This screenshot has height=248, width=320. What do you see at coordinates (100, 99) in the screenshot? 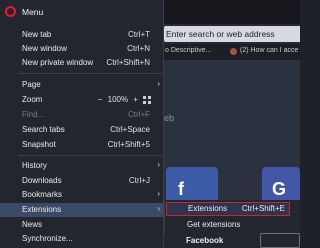
I see `zoom-out-button: −` at bounding box center [100, 99].